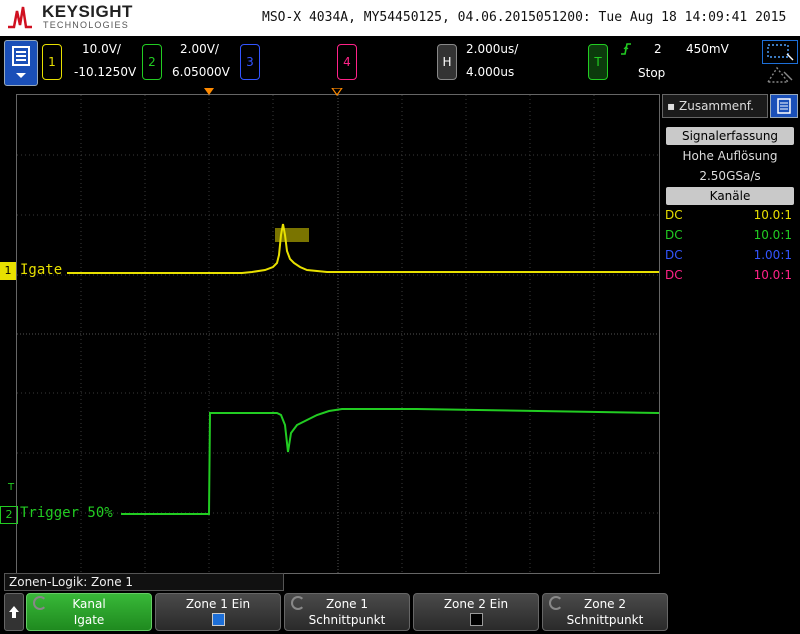 This screenshot has height=634, width=800. I want to click on trigger-level-marker: T, so click(11, 487).